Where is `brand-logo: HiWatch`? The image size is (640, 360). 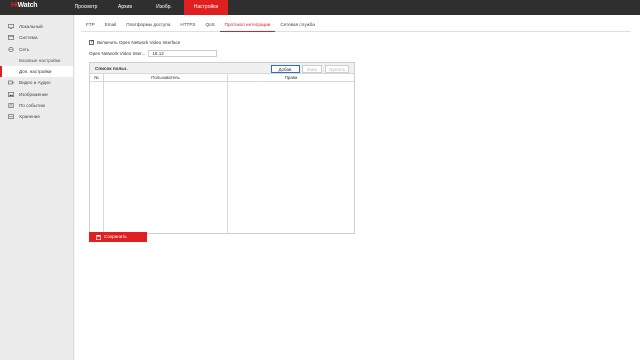 brand-logo: HiWatch is located at coordinates (24, 5).